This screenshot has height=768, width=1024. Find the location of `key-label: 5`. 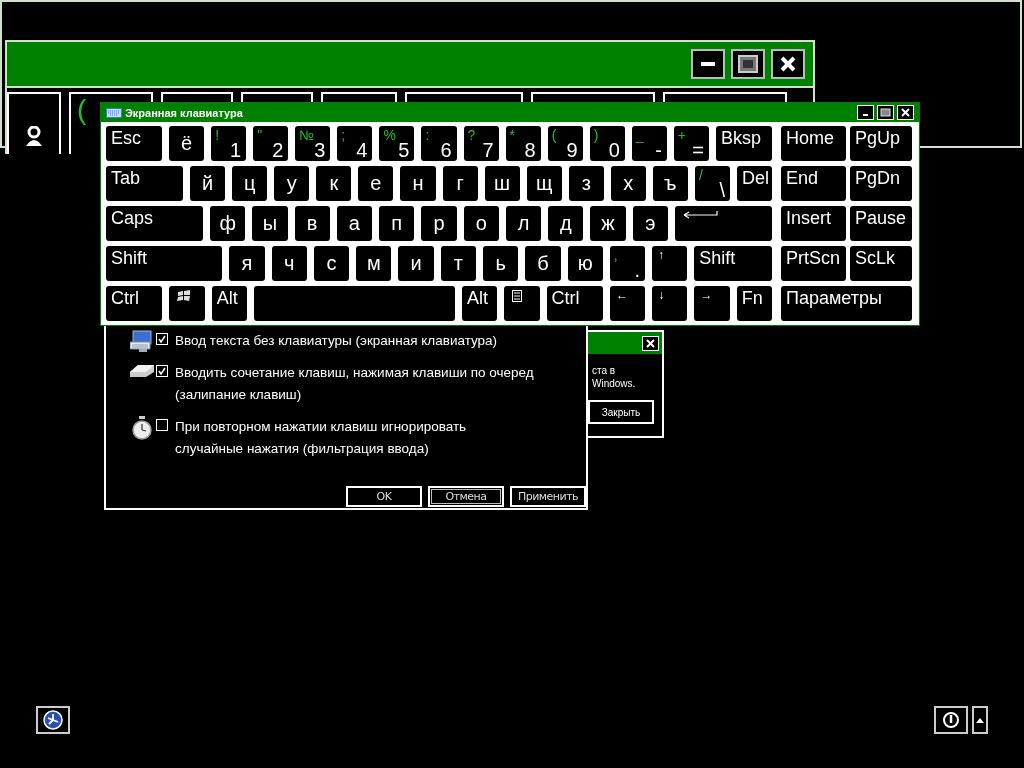

key-label: 5 is located at coordinates (404, 150).